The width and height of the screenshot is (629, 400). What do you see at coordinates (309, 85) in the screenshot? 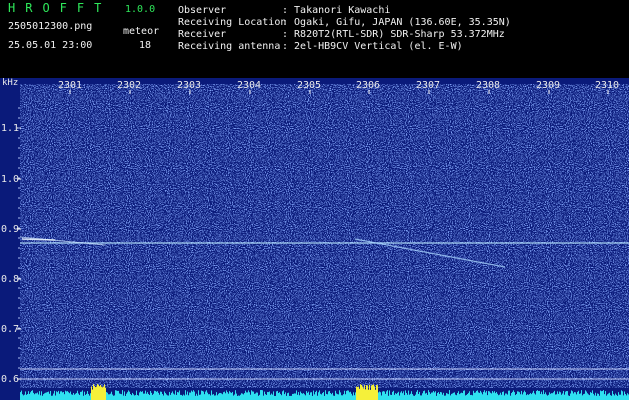
I see `time-tick-label: 2305` at bounding box center [309, 85].